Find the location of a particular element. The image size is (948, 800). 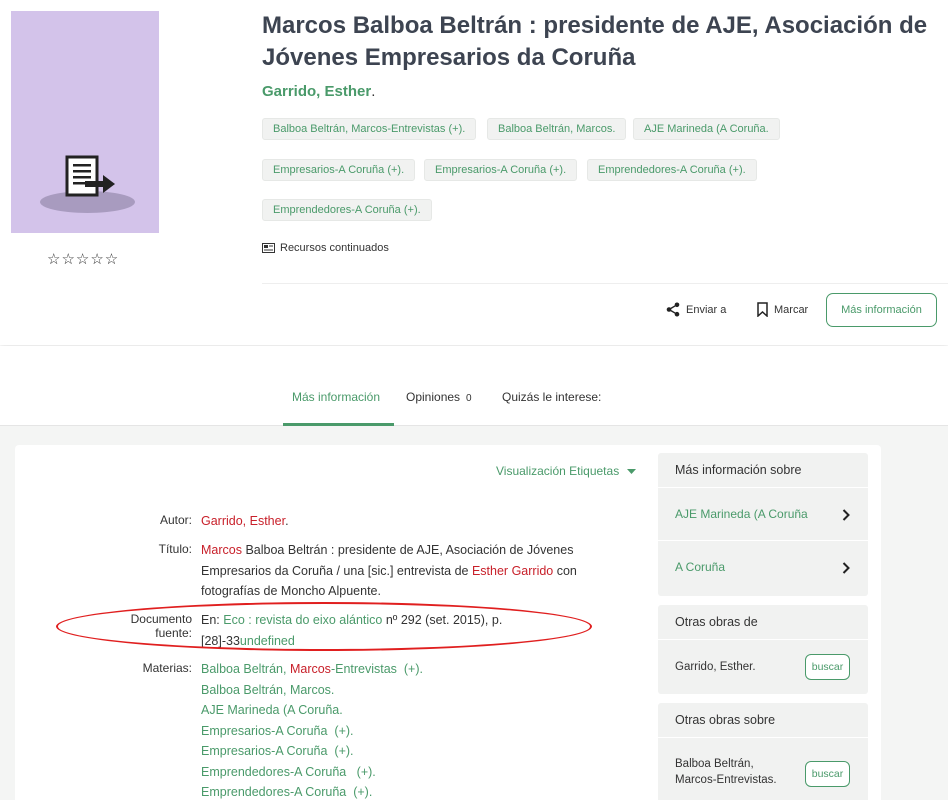

tab-quizas-le-interese: Quizás le interese: is located at coordinates (551, 397).